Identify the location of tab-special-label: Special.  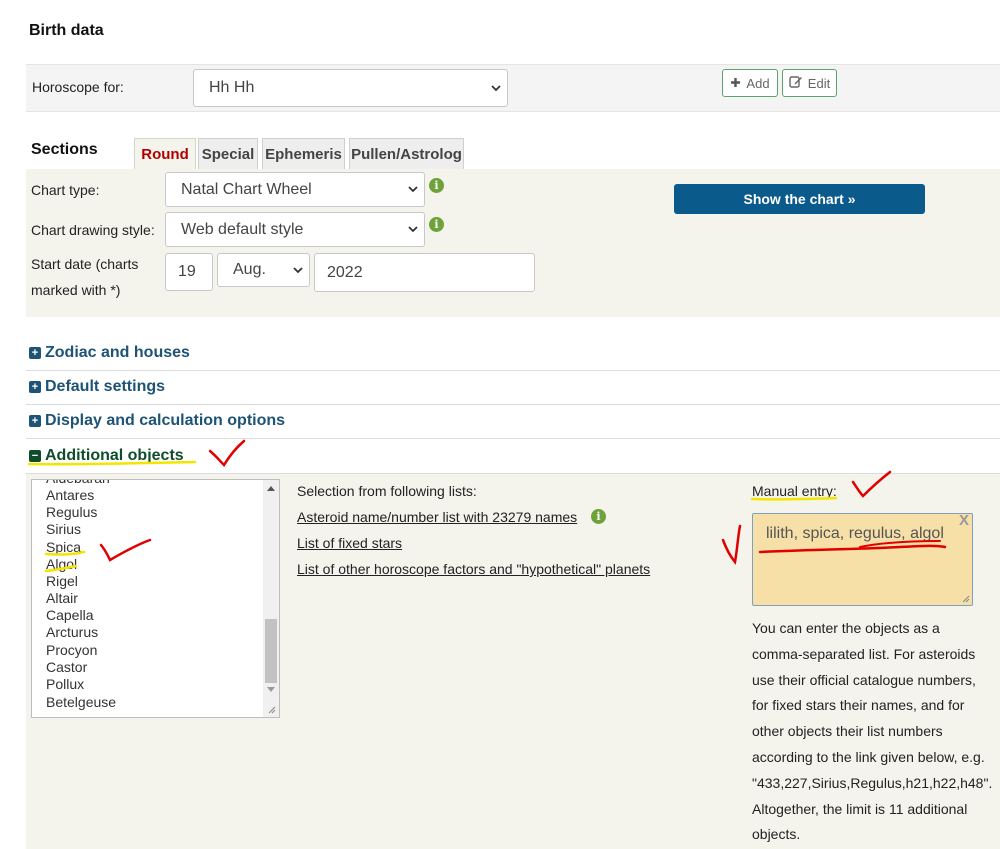
(228, 154).